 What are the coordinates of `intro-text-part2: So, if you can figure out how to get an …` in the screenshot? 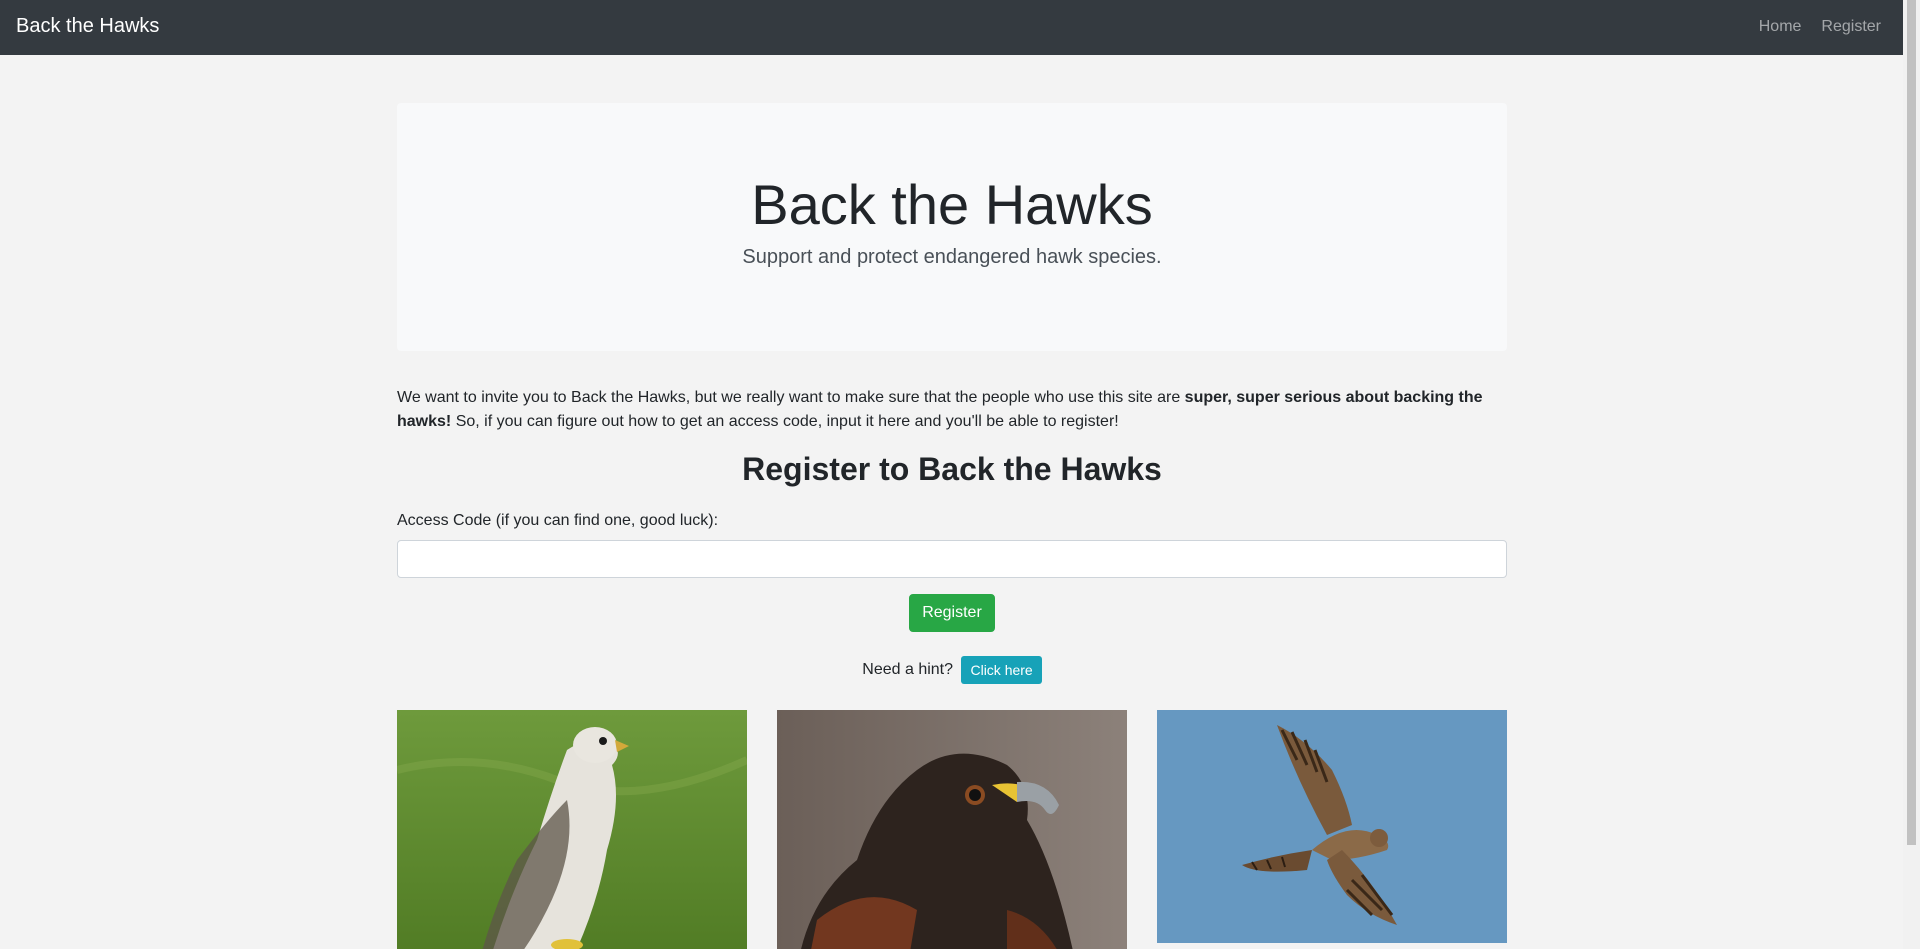 It's located at (785, 421).